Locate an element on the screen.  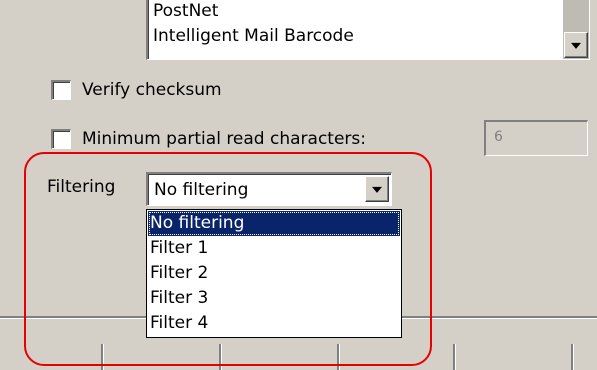
listbox-item-postnet: PostNet is located at coordinates (185, 11).